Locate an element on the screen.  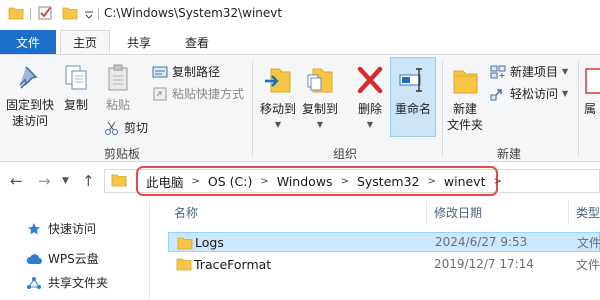
title-bar: C:\Windows\System32\winevt is located at coordinates (300, 14).